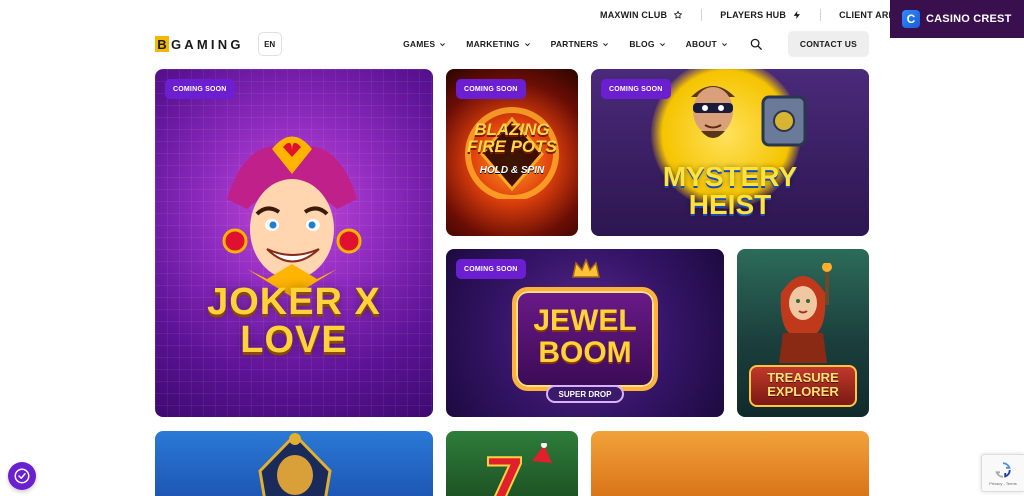 The height and width of the screenshot is (496, 1024). I want to click on star-icon, so click(678, 15).